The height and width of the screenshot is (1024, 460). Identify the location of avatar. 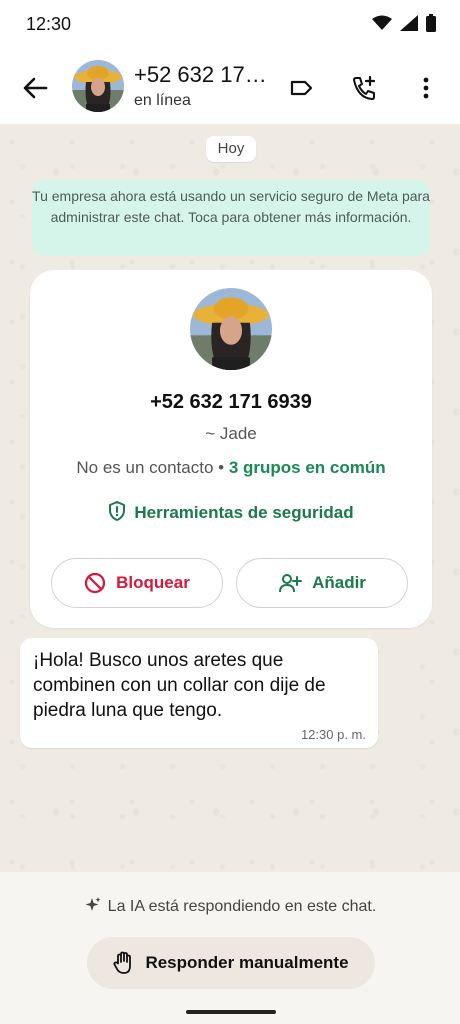
(98, 86).